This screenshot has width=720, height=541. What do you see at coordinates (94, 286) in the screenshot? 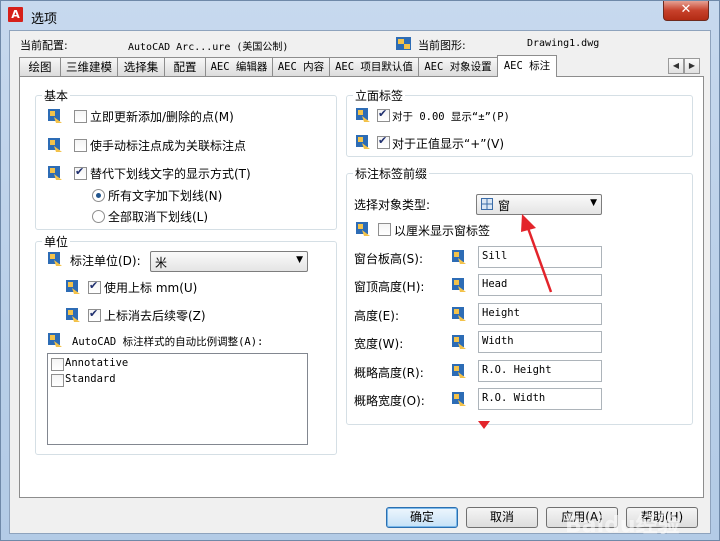
I see `superscript-mm-checkbox` at bounding box center [94, 286].